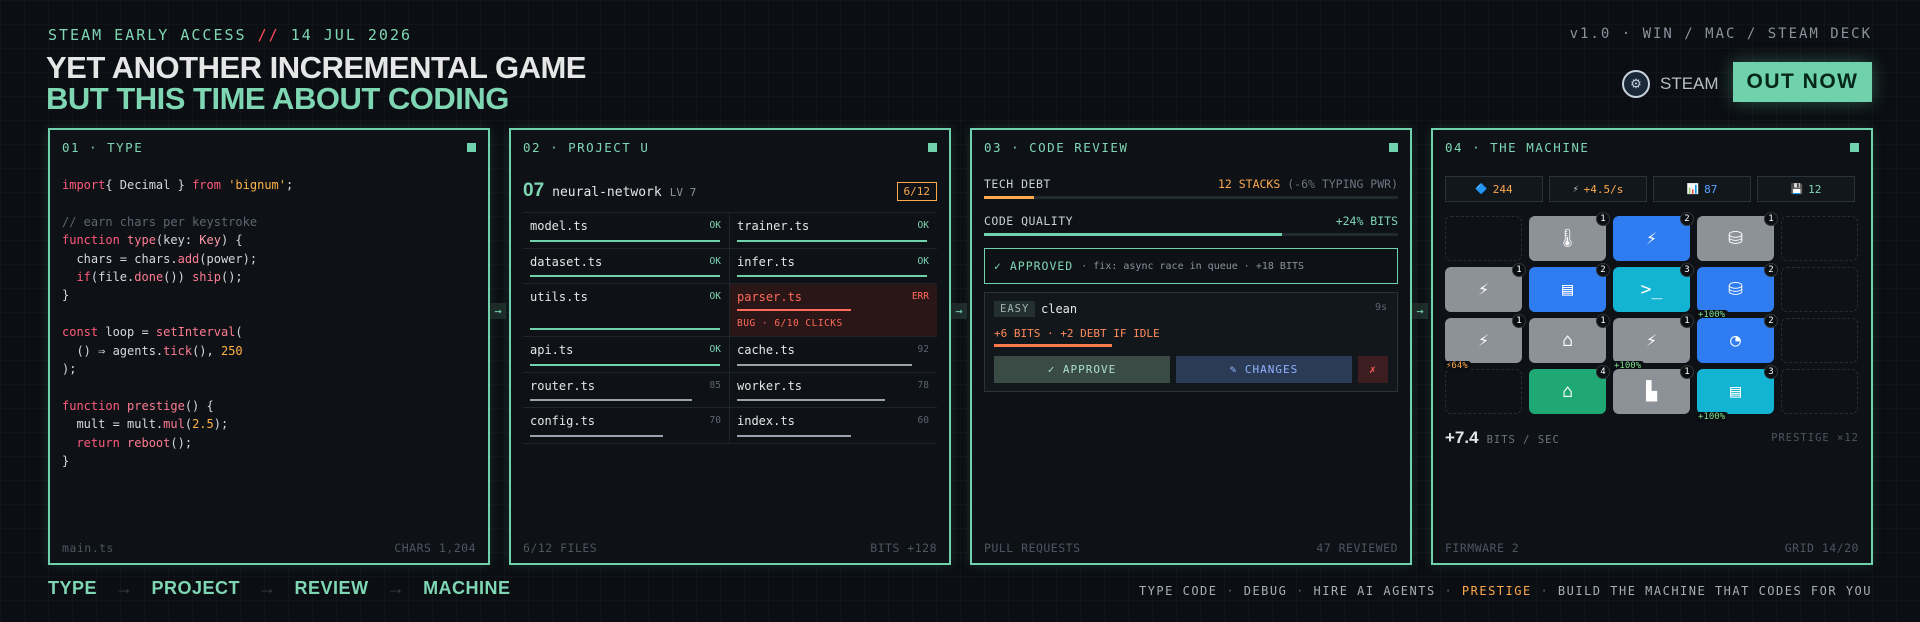 This screenshot has height=622, width=1920. I want to click on file-item: cache.ts 92, so click(833, 355).